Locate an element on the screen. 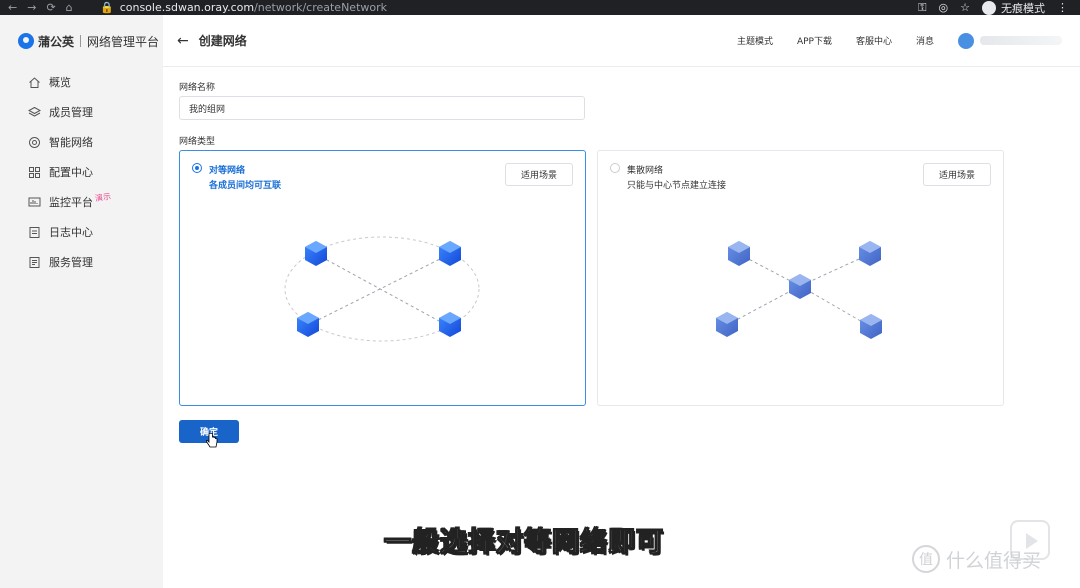 Image resolution: width=1080 pixels, height=588 pixels. network-name-input: 我的组网 is located at coordinates (382, 108).